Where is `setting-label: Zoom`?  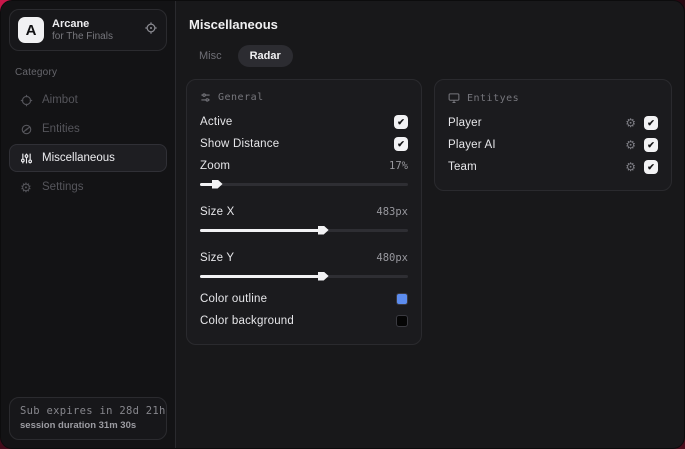 setting-label: Zoom is located at coordinates (215, 166).